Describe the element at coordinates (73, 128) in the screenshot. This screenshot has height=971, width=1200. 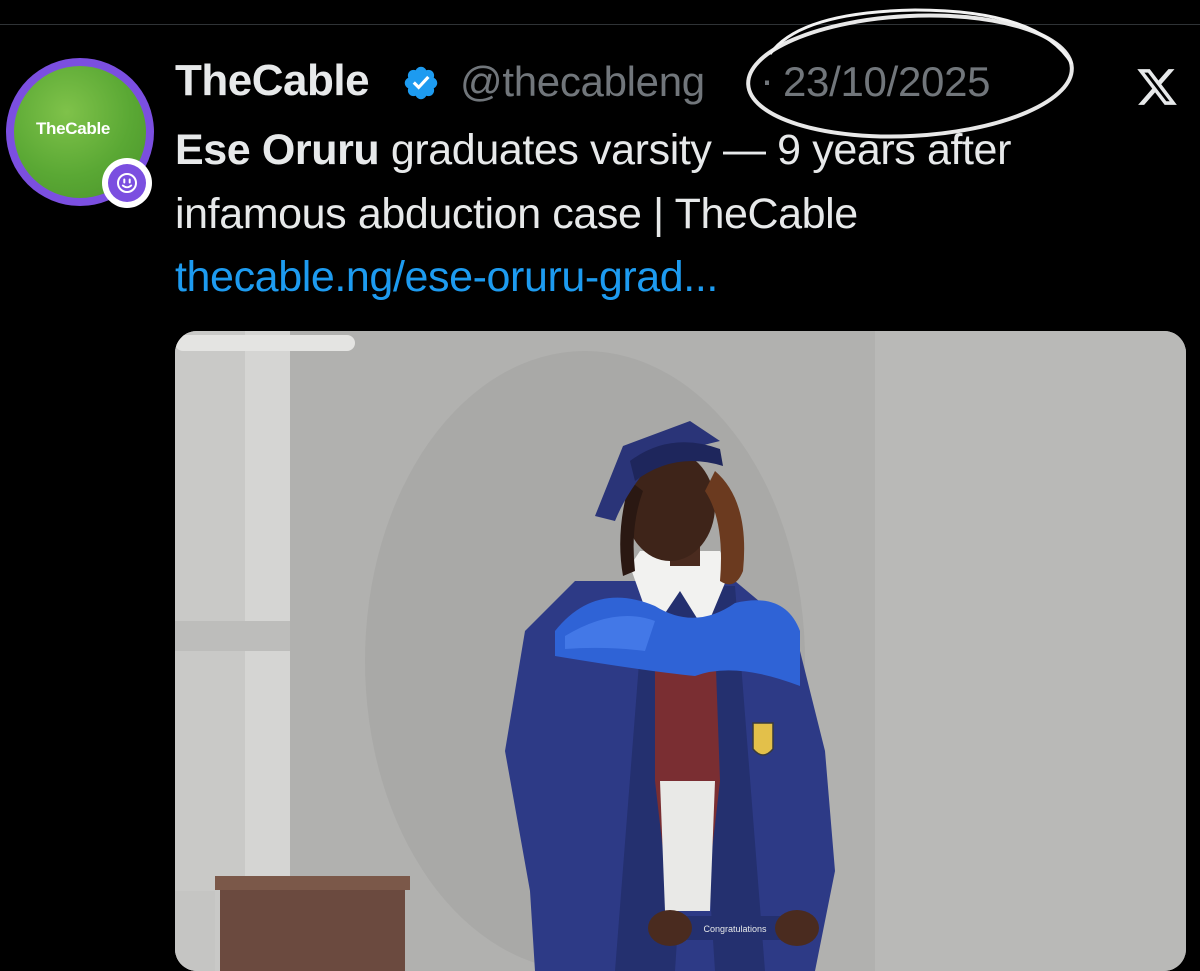
I see `avatar-logo-text: TheCable` at that location.